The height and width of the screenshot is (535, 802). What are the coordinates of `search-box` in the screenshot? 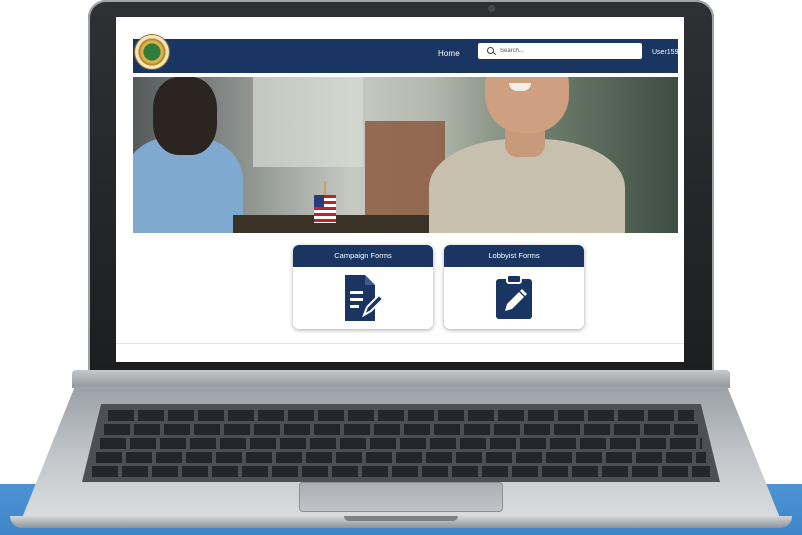 It's located at (560, 51).